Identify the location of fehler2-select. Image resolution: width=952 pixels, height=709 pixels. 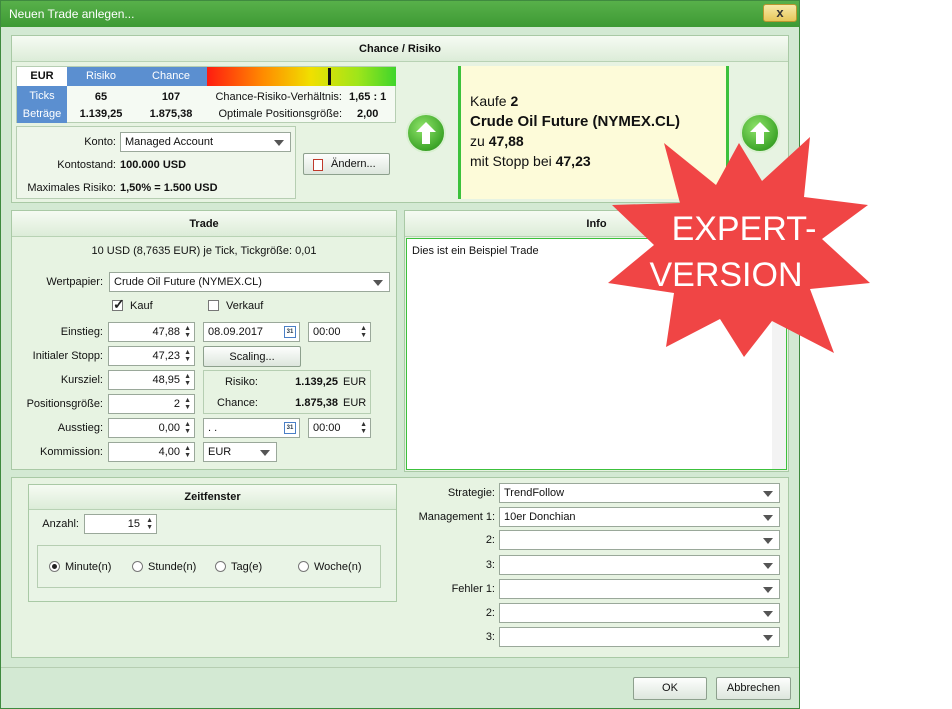
(639, 613).